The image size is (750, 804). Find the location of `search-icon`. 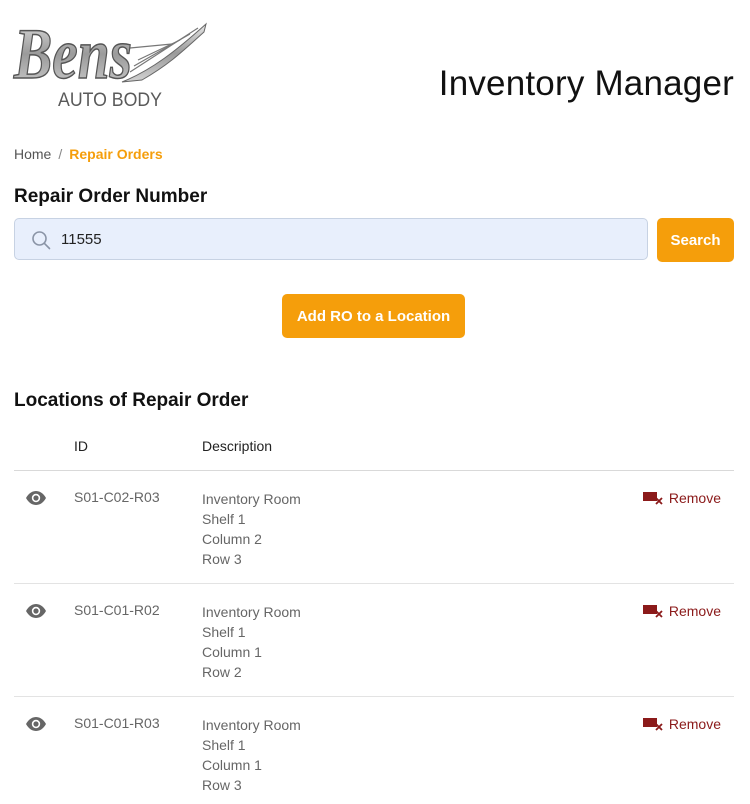

search-icon is located at coordinates (41, 240).